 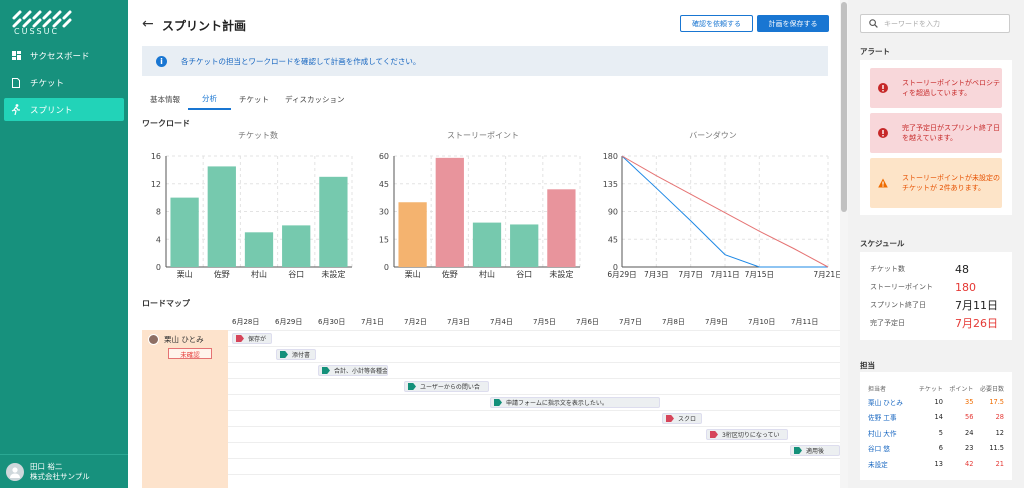 I want to click on task-label: 適用後, so click(x=815, y=451).